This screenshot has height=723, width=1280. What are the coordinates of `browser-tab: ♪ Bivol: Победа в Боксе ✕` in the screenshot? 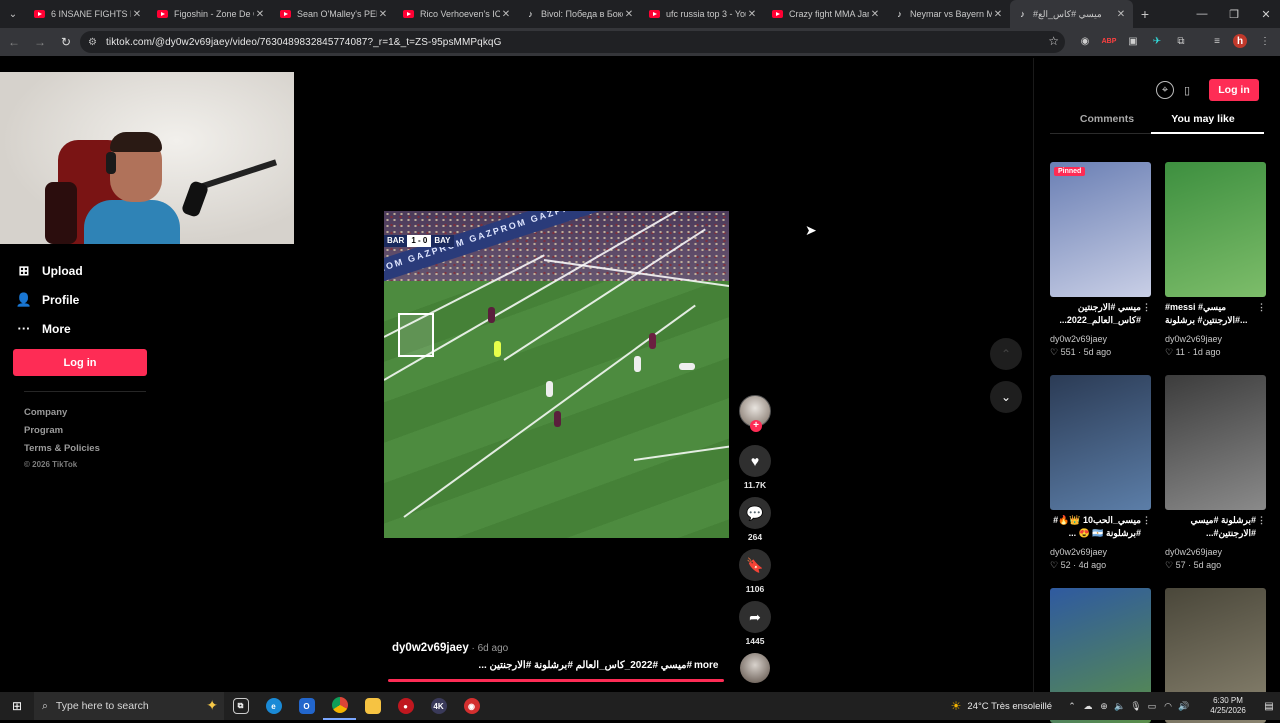 It's located at (579, 14).